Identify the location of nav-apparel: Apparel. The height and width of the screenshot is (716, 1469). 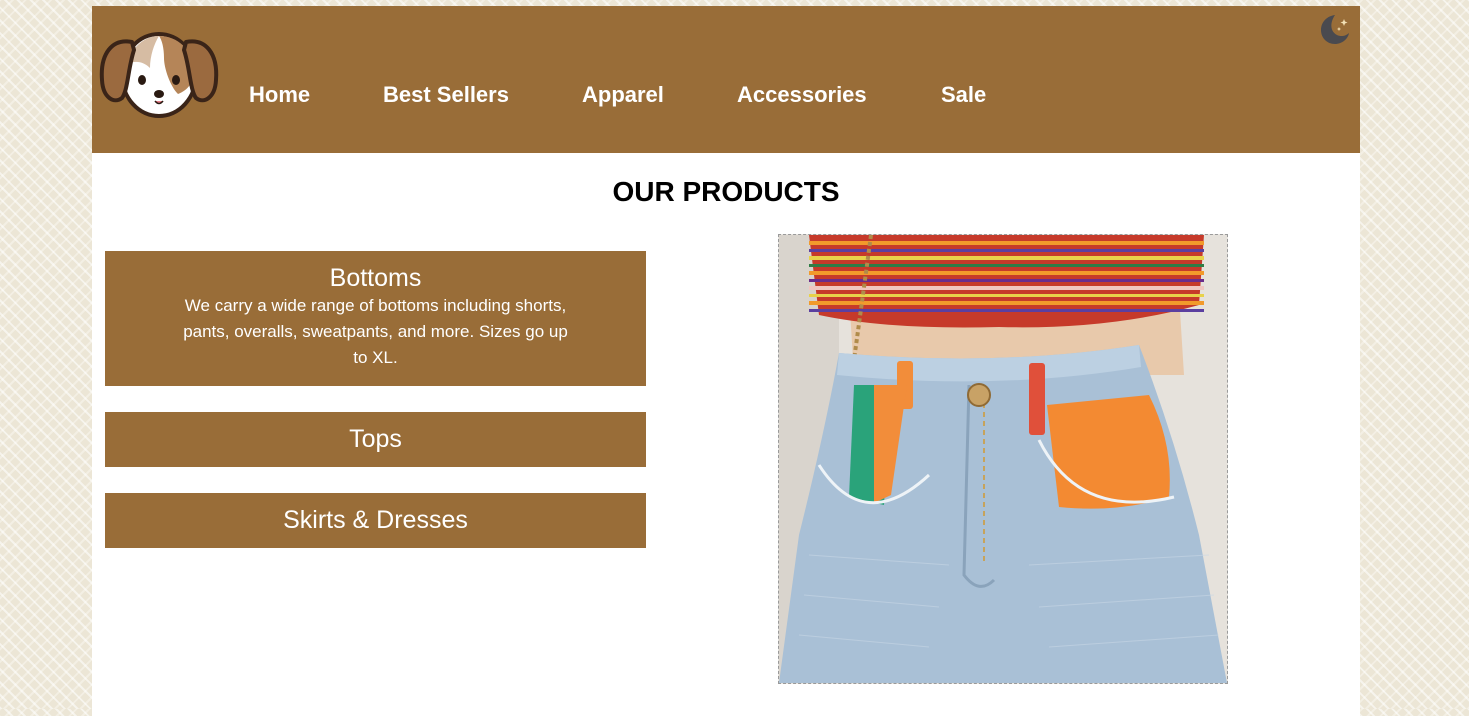
(623, 95).